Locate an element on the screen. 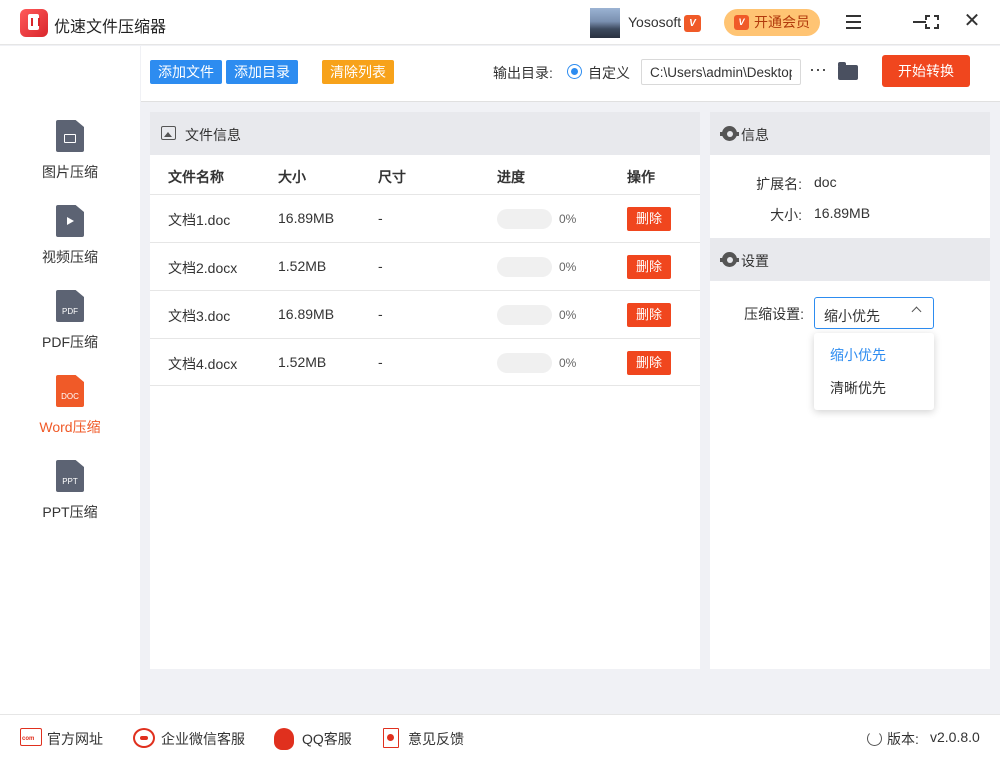  compress-setting-select: 缩小优先 is located at coordinates (874, 313).